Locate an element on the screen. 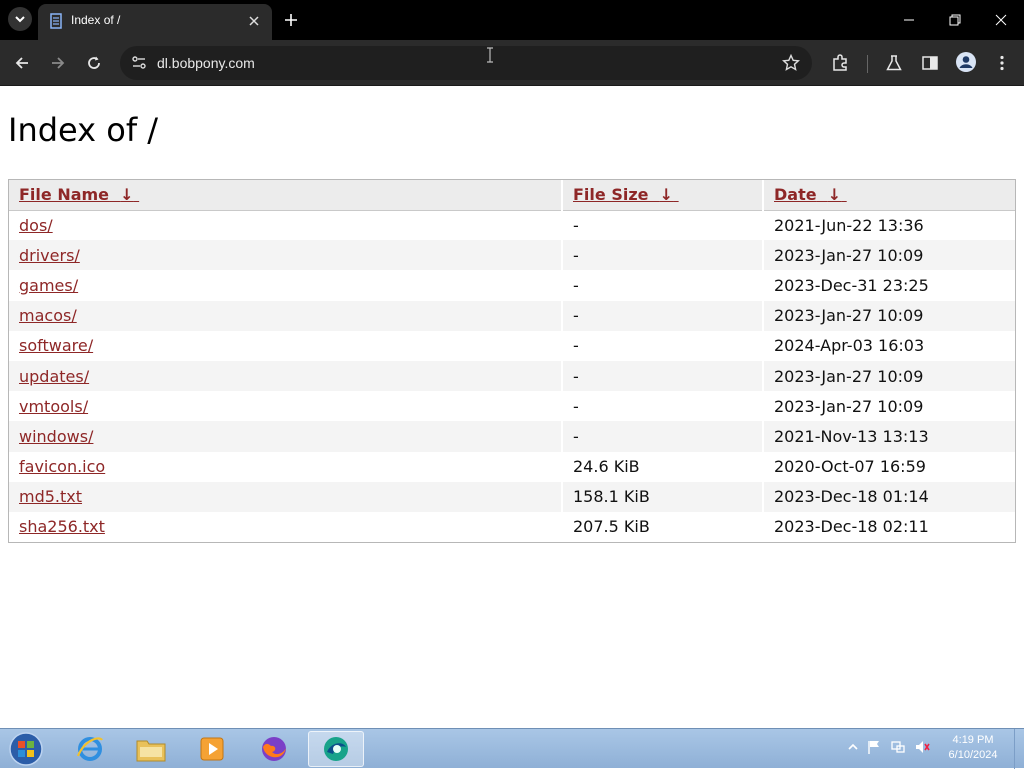 This screenshot has height=769, width=1024. cell-date: 2023-Dec-18 01:14 is located at coordinates (889, 496).